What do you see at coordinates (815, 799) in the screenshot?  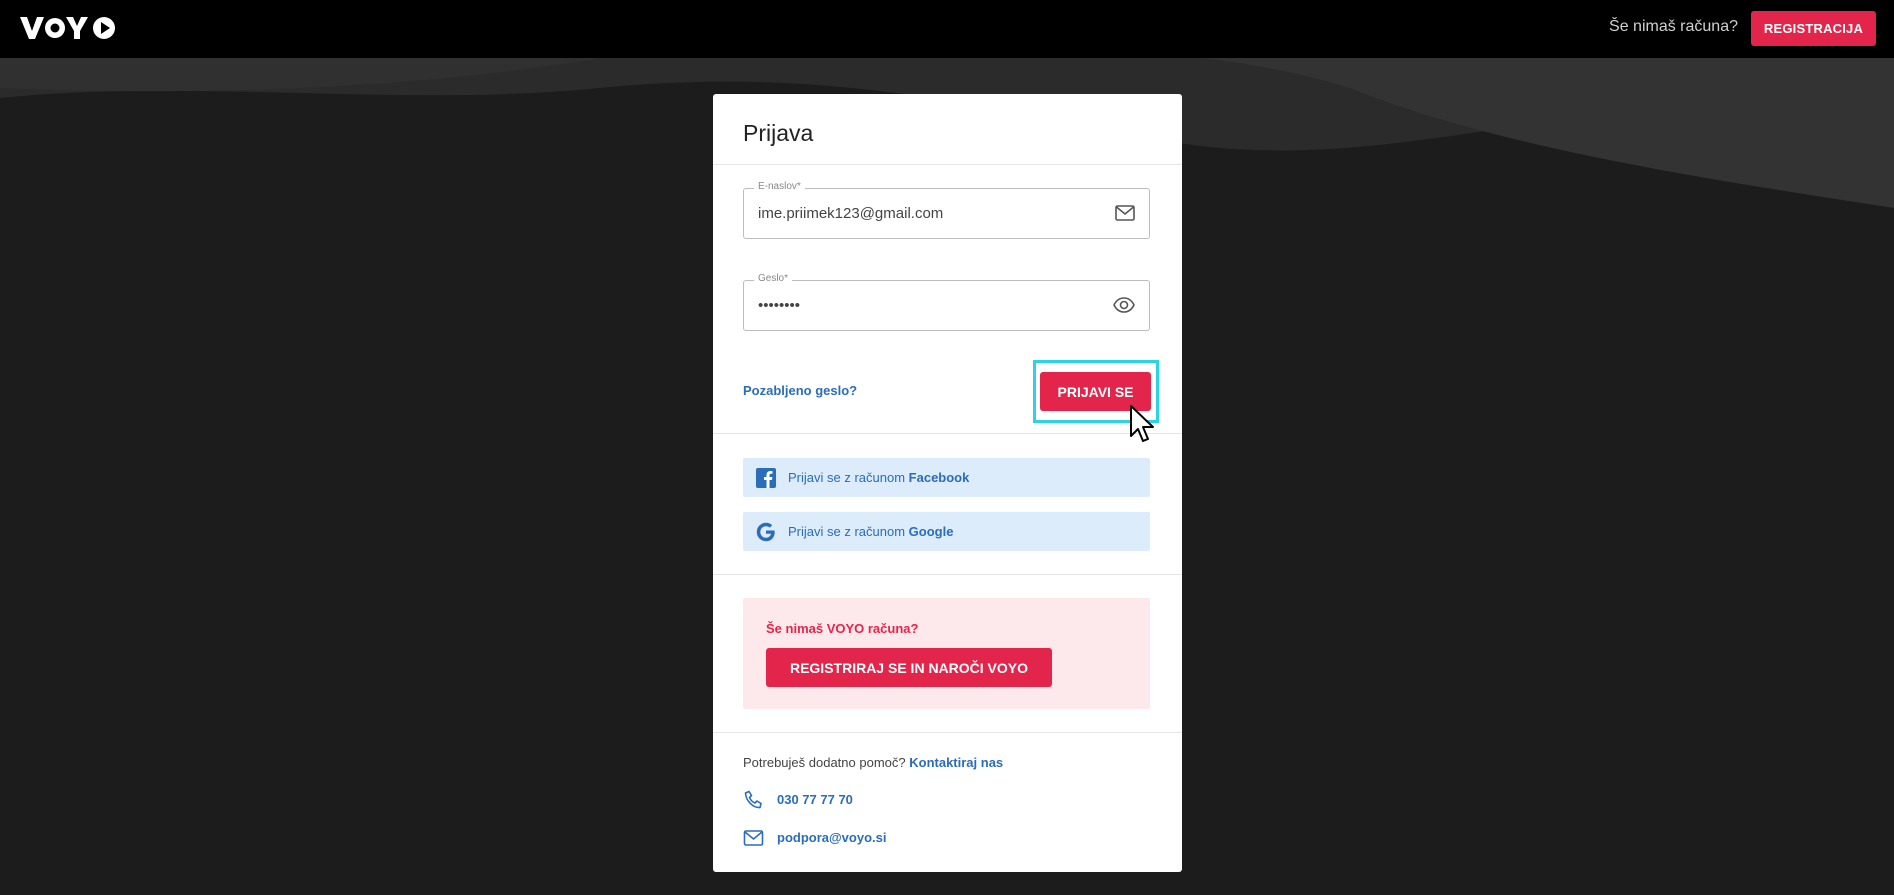 I see `phone-number: 030 77 77 70` at bounding box center [815, 799].